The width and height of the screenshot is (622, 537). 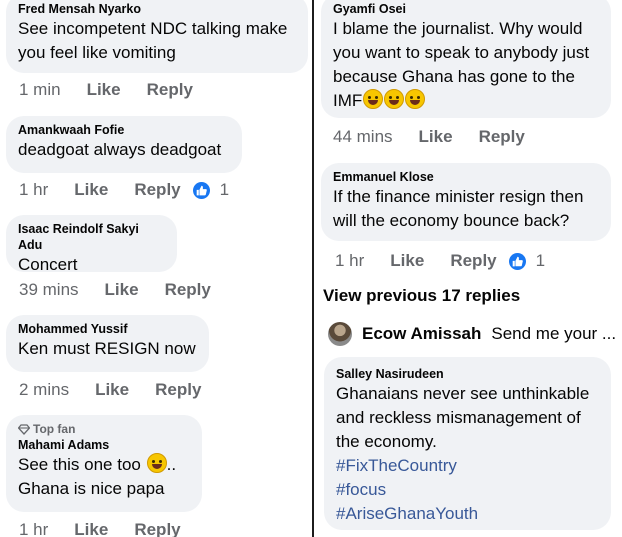 What do you see at coordinates (421, 334) in the screenshot?
I see `reply-author: Ecow Amissah` at bounding box center [421, 334].